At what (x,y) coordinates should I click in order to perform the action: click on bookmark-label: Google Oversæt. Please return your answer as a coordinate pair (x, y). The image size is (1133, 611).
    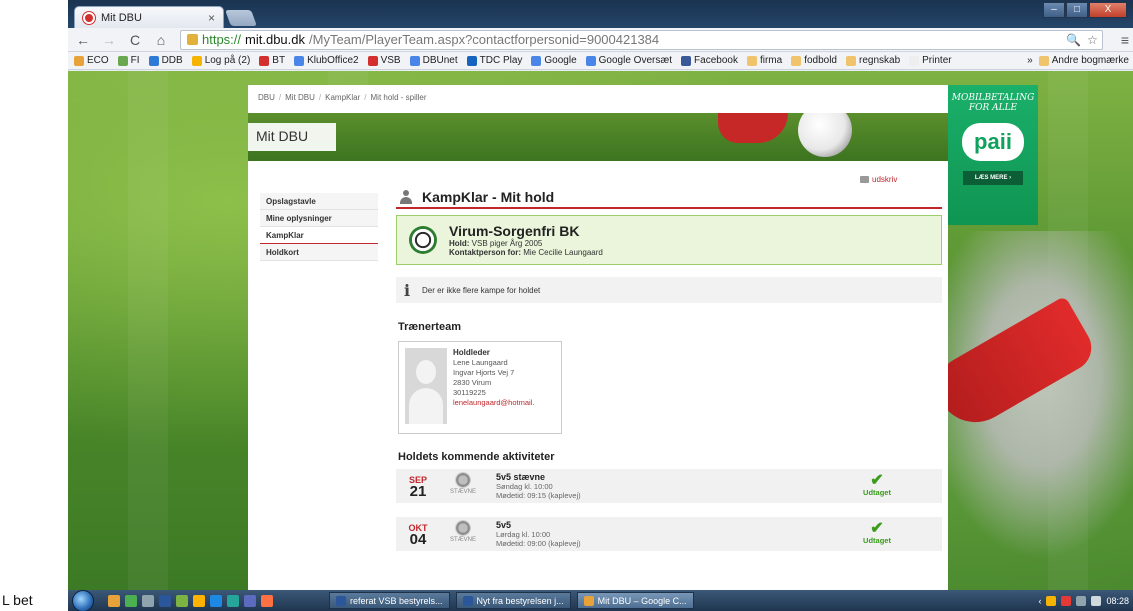
    Looking at the image, I should click on (635, 60).